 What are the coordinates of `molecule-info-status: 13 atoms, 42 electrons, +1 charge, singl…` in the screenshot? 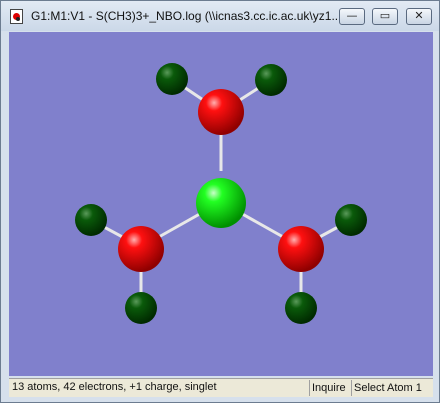 It's located at (114, 387).